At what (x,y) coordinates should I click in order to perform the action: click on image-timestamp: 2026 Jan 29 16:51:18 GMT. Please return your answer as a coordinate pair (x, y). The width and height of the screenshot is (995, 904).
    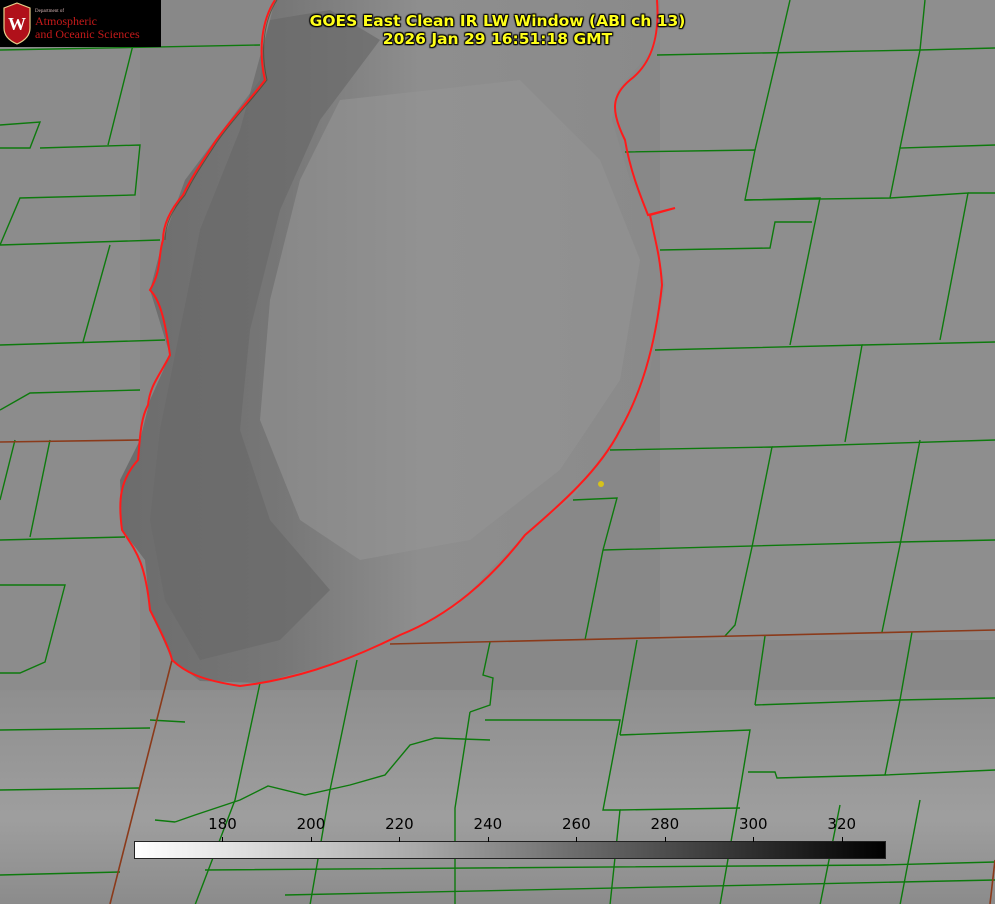
    Looking at the image, I should click on (497, 39).